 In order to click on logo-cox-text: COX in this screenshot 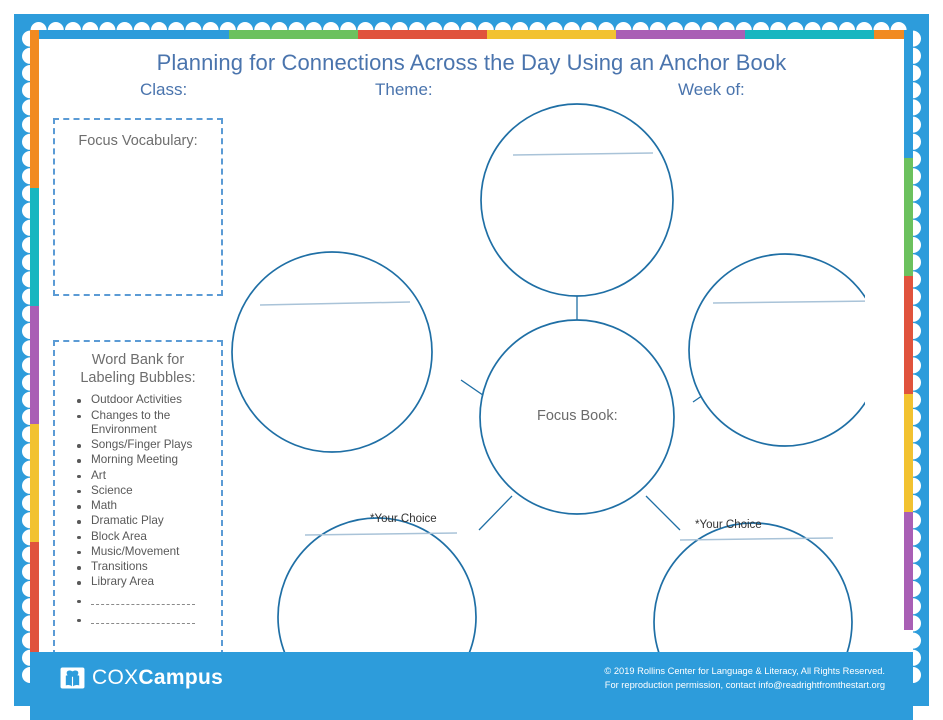, I will do `click(115, 677)`.